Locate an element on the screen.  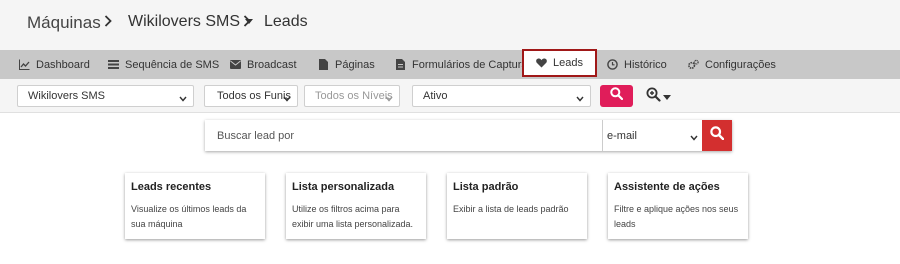
card-title: Assistente de ações is located at coordinates (667, 187).